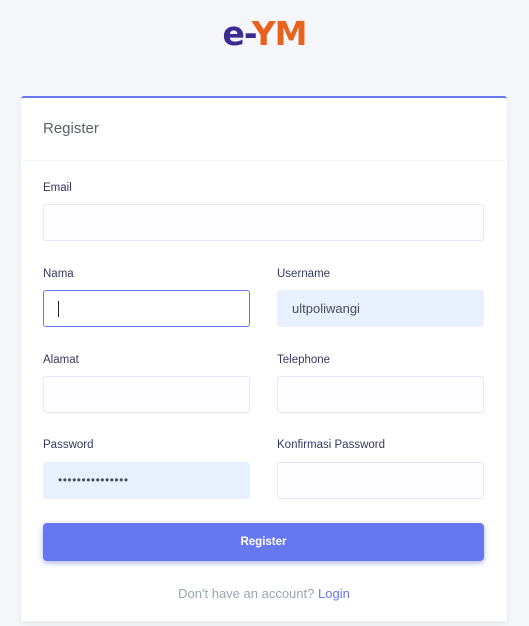 This screenshot has width=529, height=626. I want to click on nama-label: Nama, so click(58, 274).